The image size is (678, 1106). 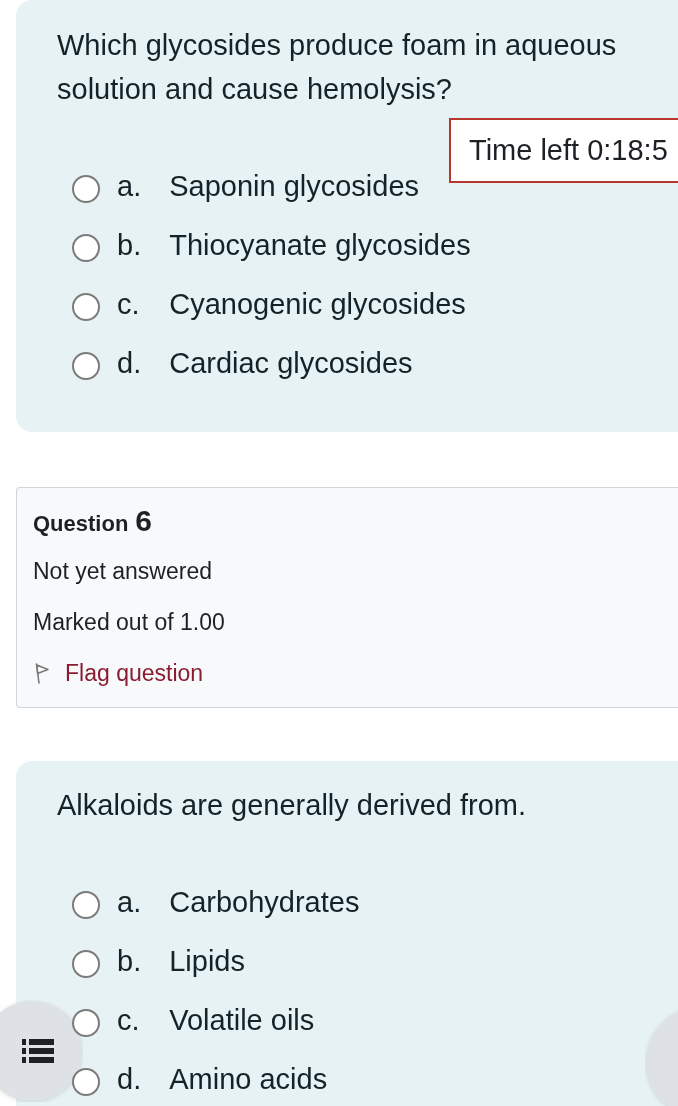 What do you see at coordinates (317, 303) in the screenshot?
I see `option-text: Cyanogenic glycosides` at bounding box center [317, 303].